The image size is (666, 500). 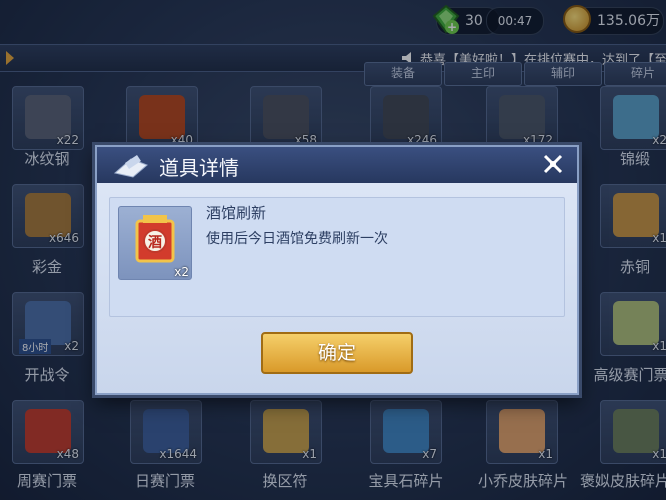 What do you see at coordinates (337, 165) in the screenshot?
I see `dialog-header: 道具详情` at bounding box center [337, 165].